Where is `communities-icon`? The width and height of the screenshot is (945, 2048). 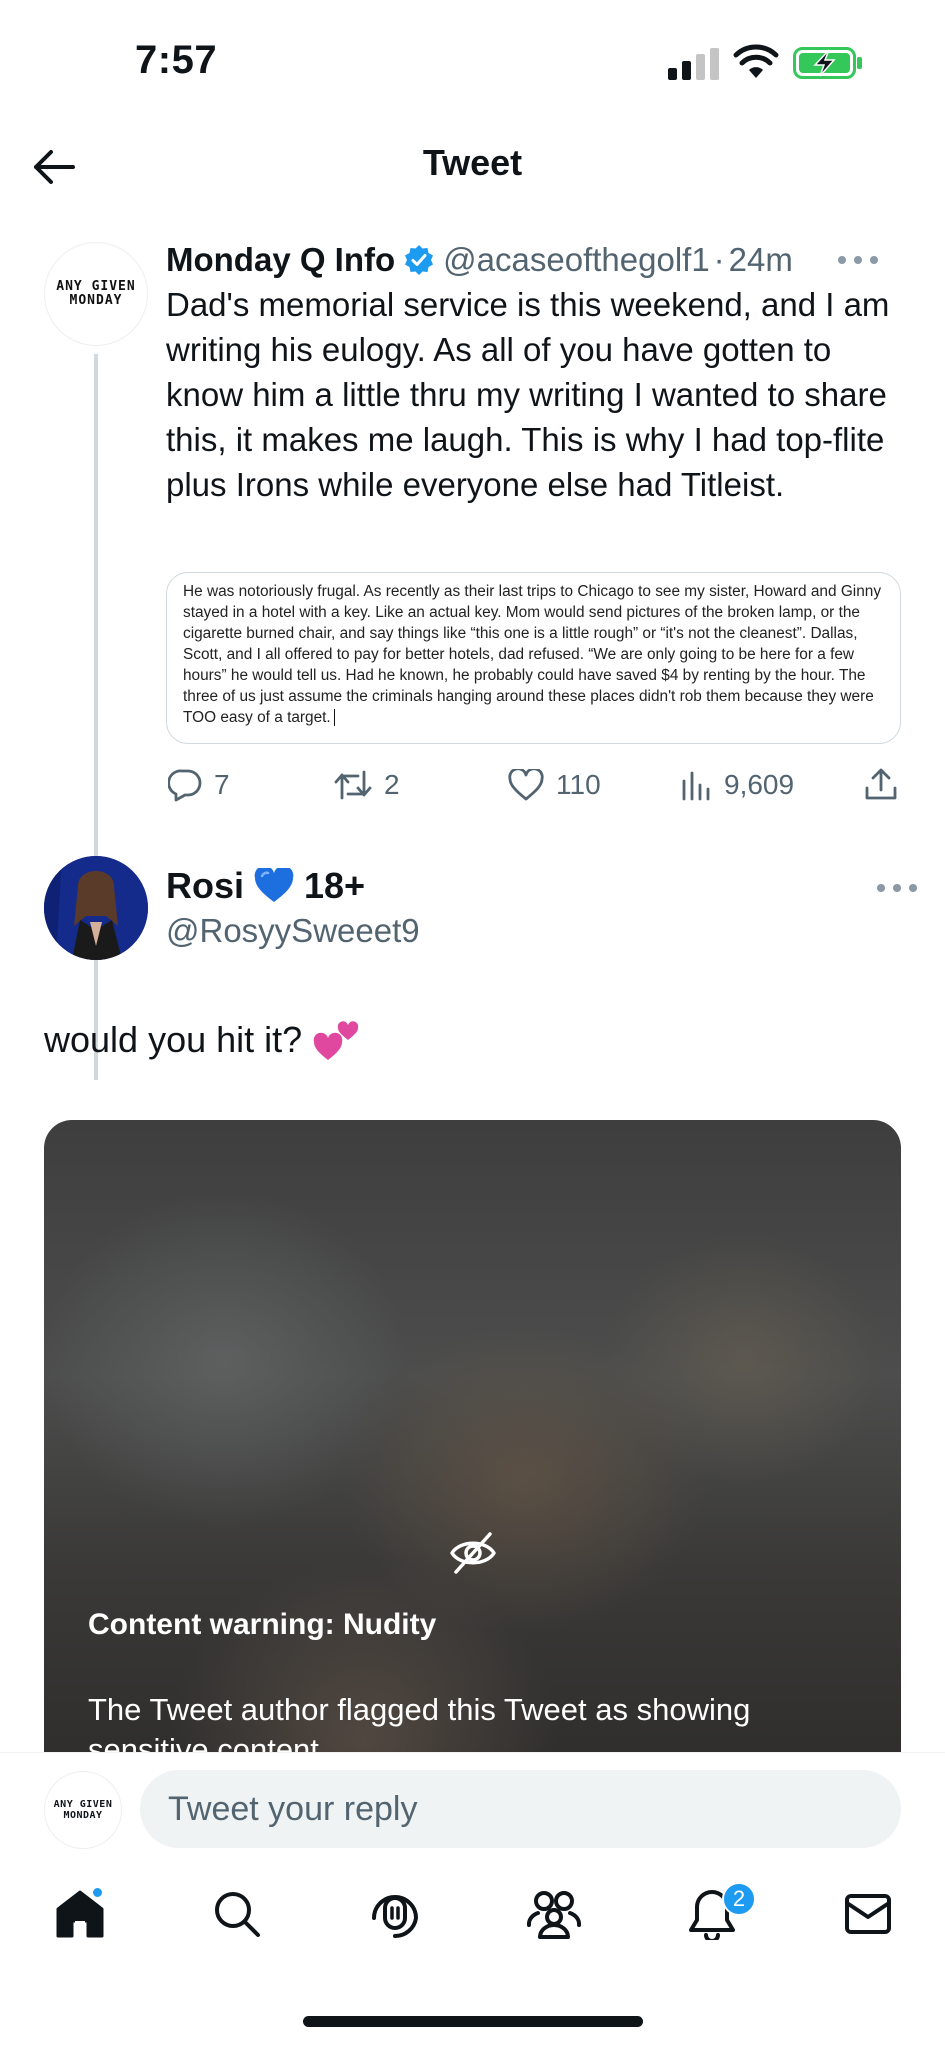
communities-icon is located at coordinates (554, 1915).